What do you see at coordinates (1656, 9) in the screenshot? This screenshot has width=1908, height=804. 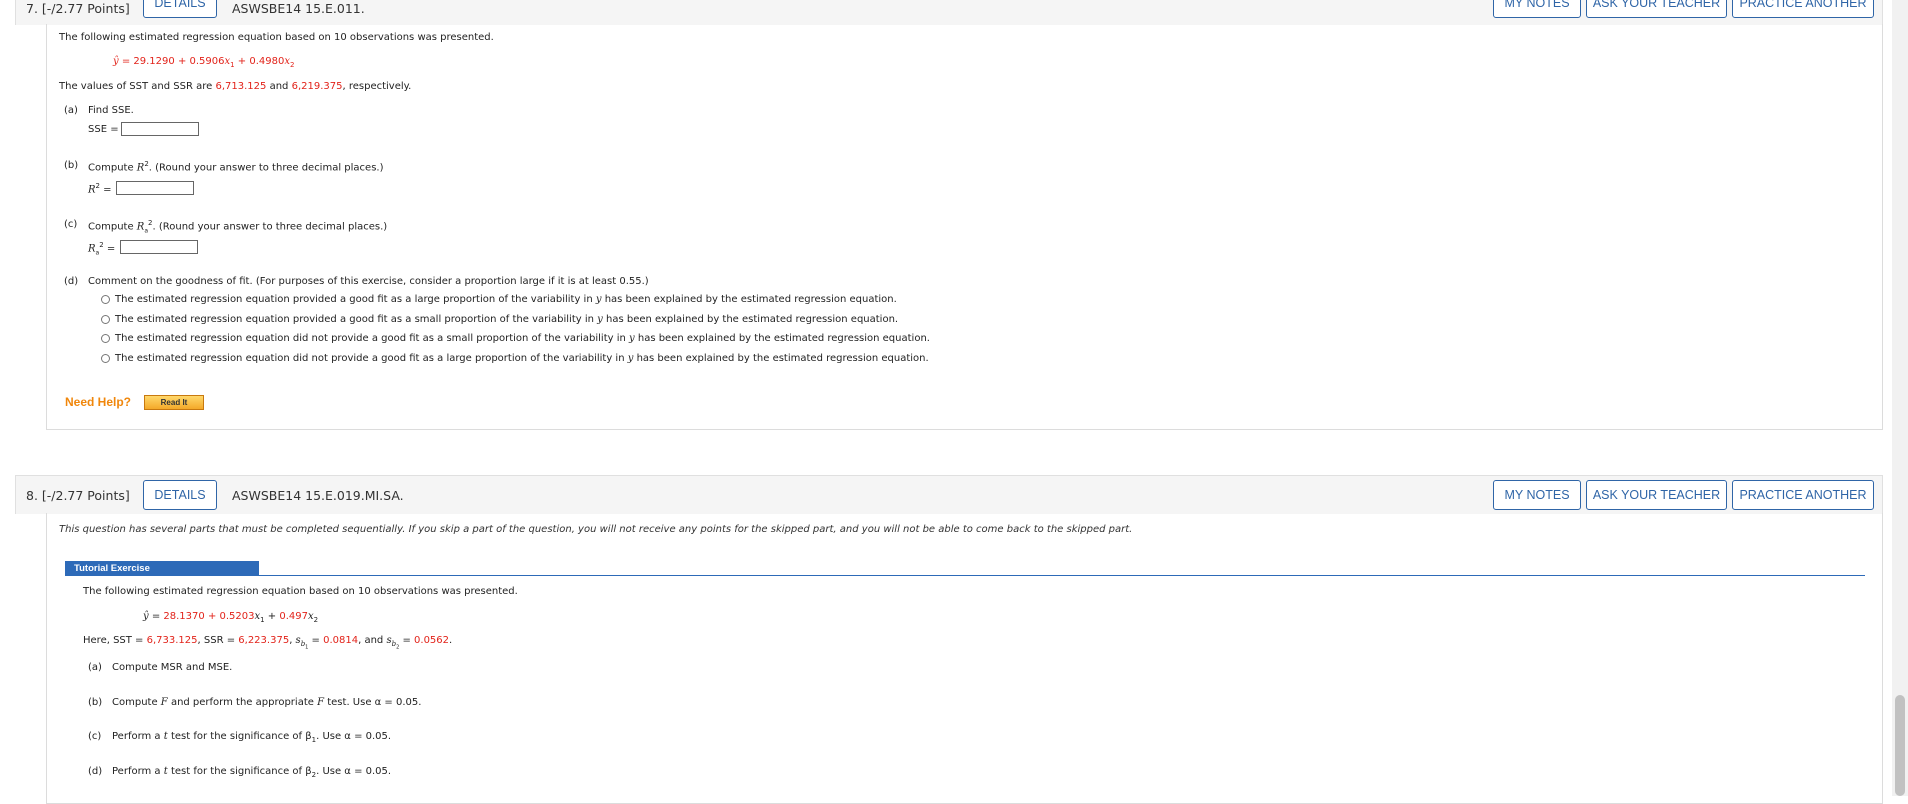 I see `question-7-ask-teacher-button: ASK YOUR TEACHER` at bounding box center [1656, 9].